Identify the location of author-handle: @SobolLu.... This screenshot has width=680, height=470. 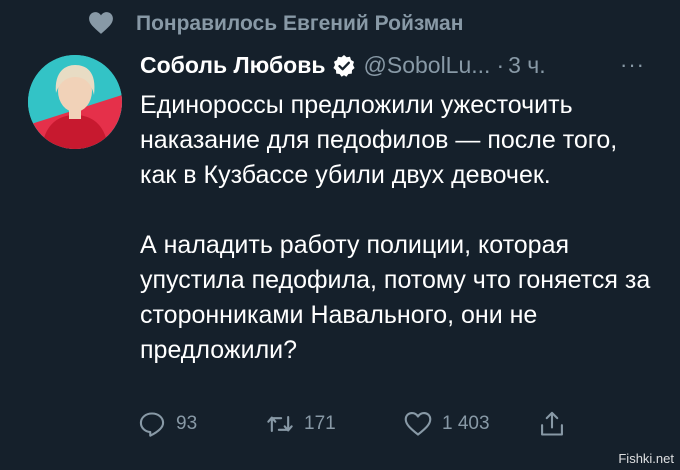
(427, 65).